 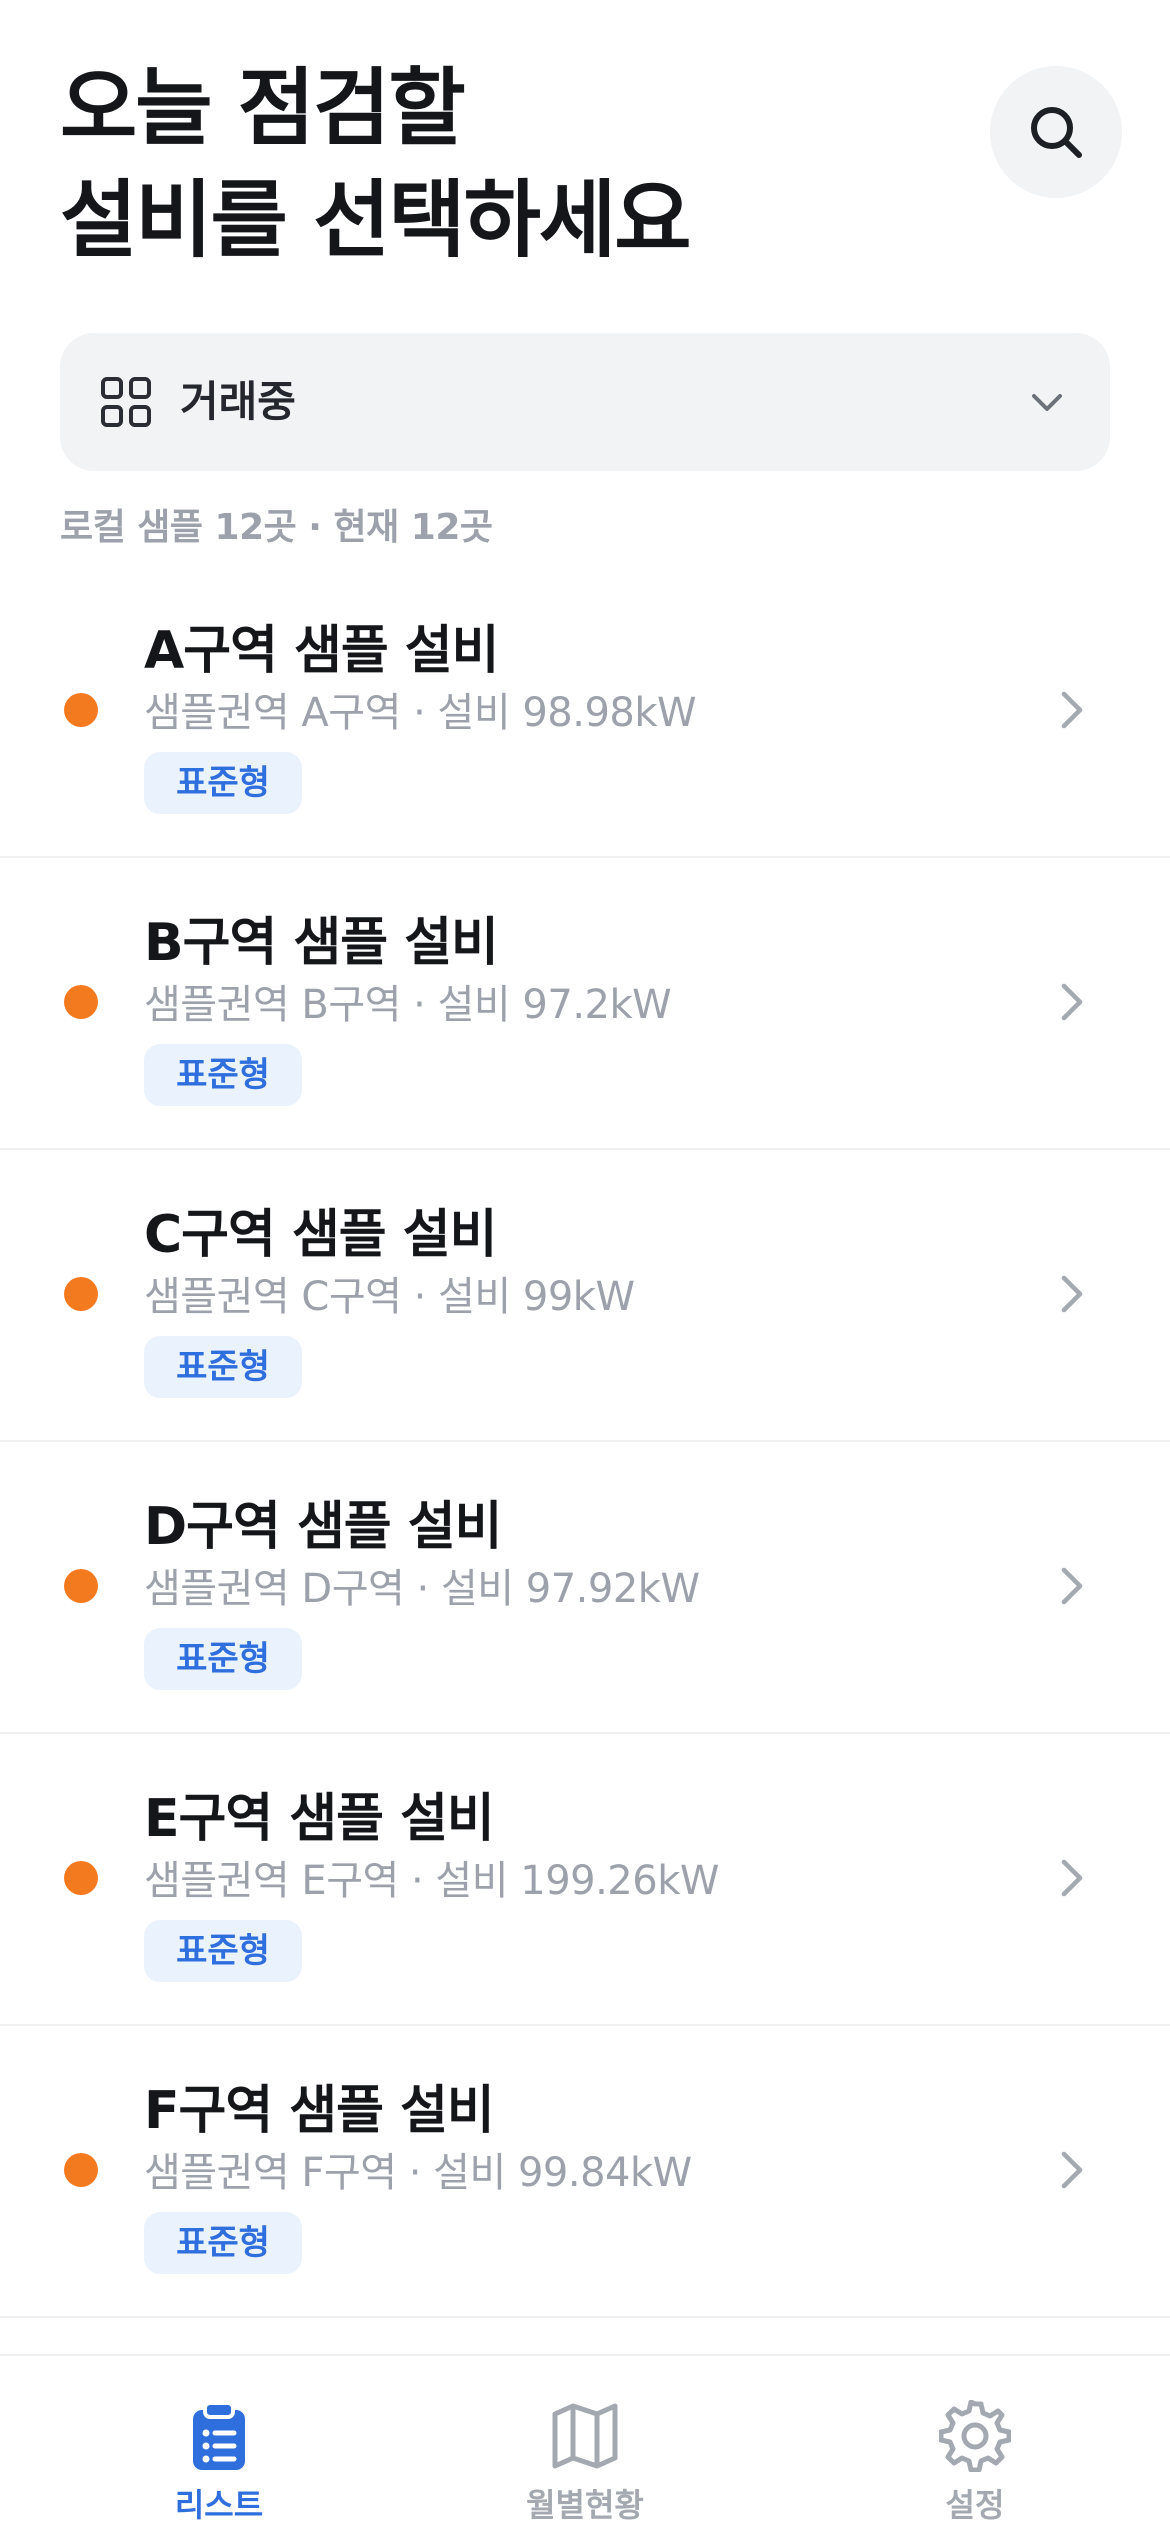 I want to click on facility-list-item: F구역 샘플 설비 샘플권역 F구역 · 설비 99.84kW 표준형, so click(x=585, y=2172).